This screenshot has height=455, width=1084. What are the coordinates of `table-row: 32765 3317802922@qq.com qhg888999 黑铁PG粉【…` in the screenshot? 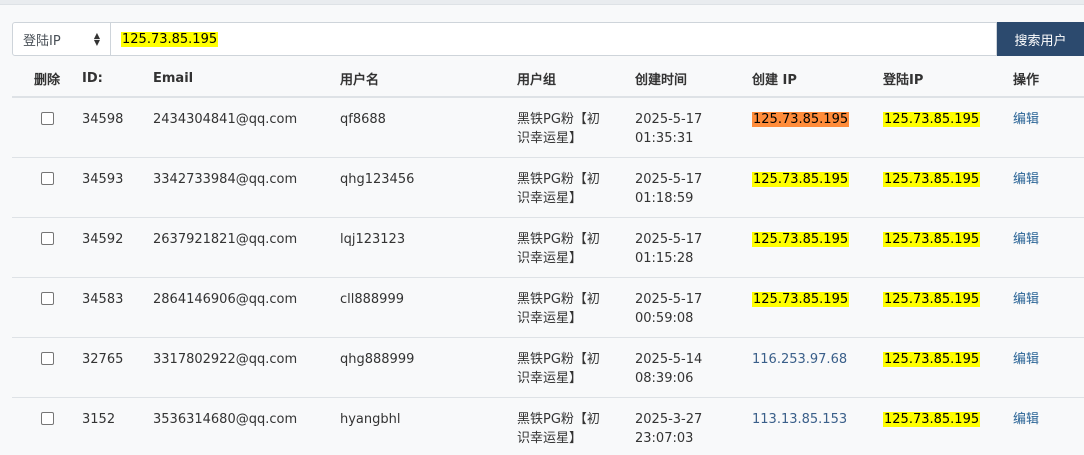 It's located at (548, 367).